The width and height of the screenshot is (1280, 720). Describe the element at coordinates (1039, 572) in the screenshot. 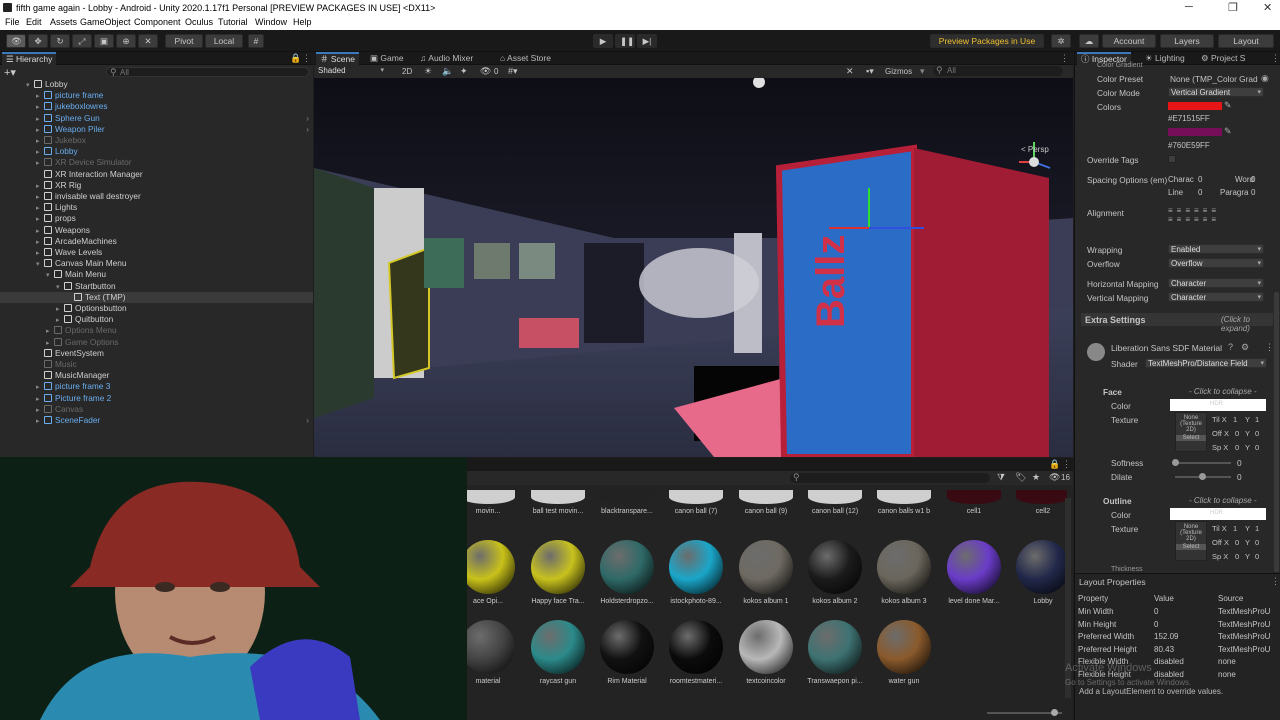

I see `asset-item: Lobby` at that location.